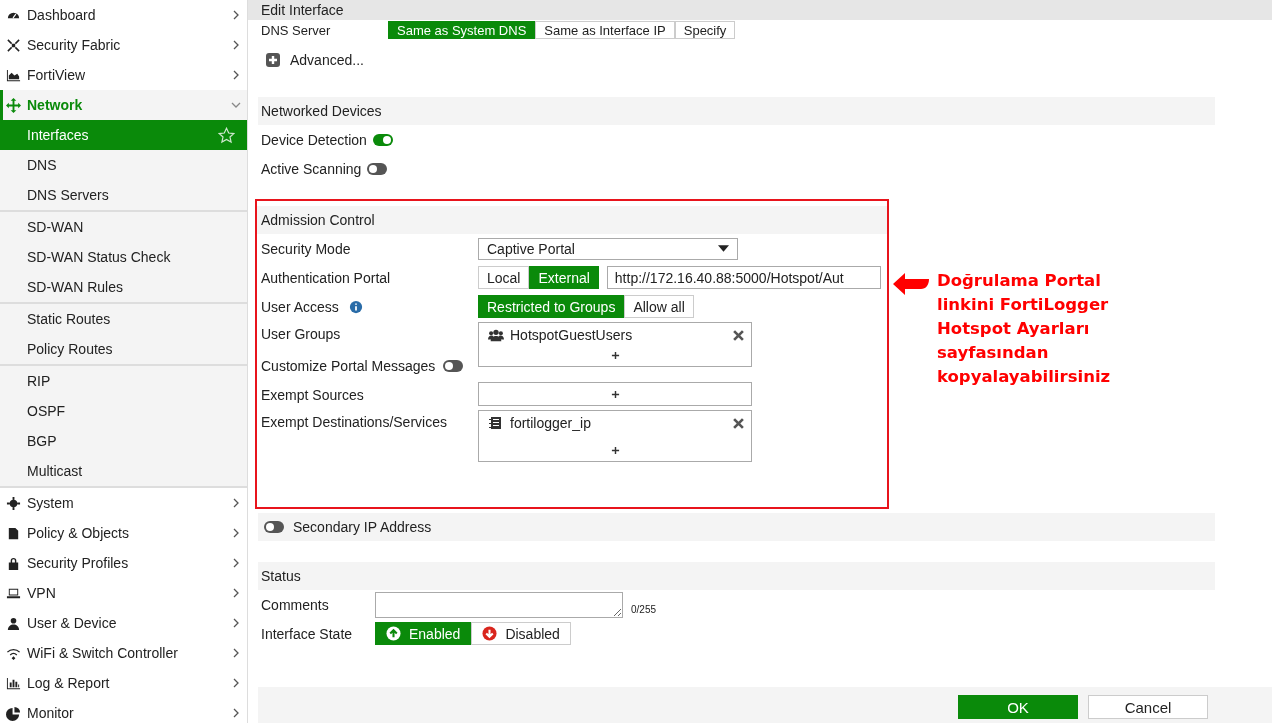  Describe the element at coordinates (572, 220) in the screenshot. I see `section-header: Admission Control` at that location.